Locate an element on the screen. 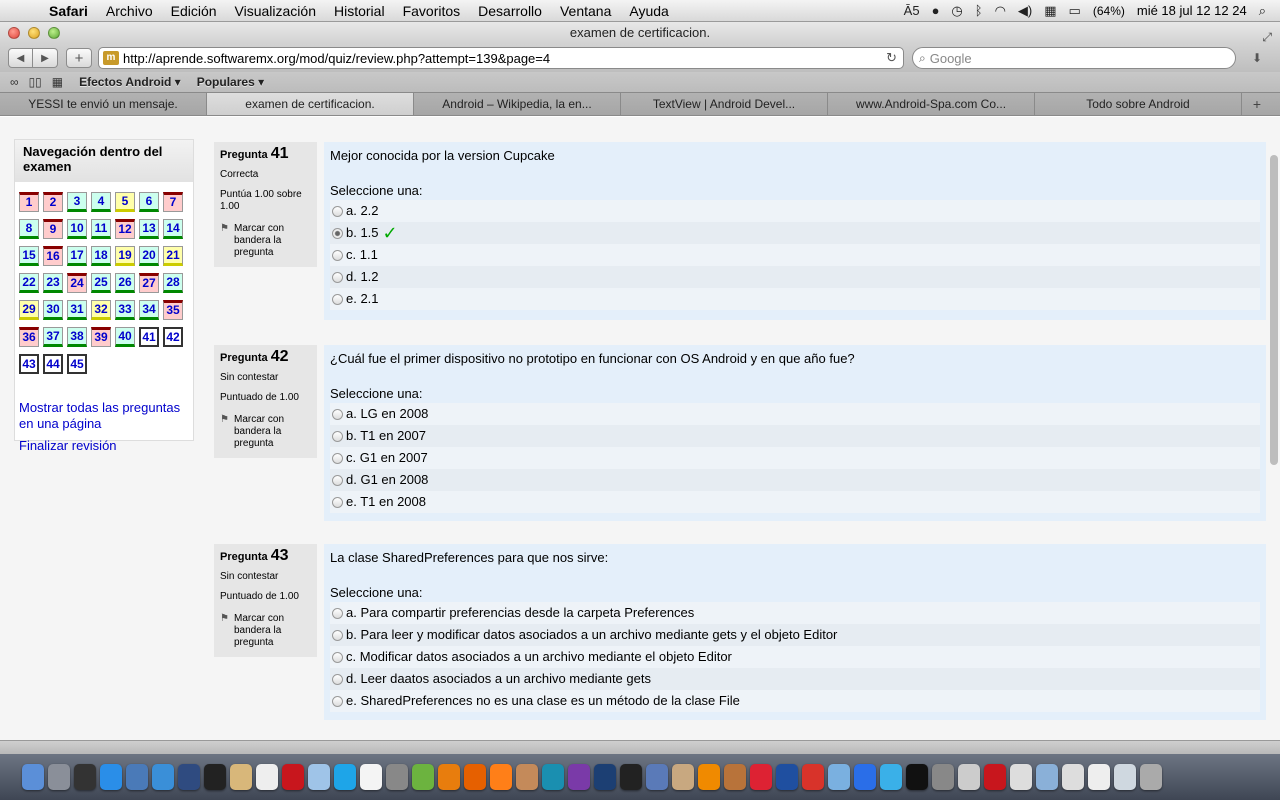 This screenshot has width=1280, height=800. answer-option: d. 1.2 is located at coordinates (795, 277).